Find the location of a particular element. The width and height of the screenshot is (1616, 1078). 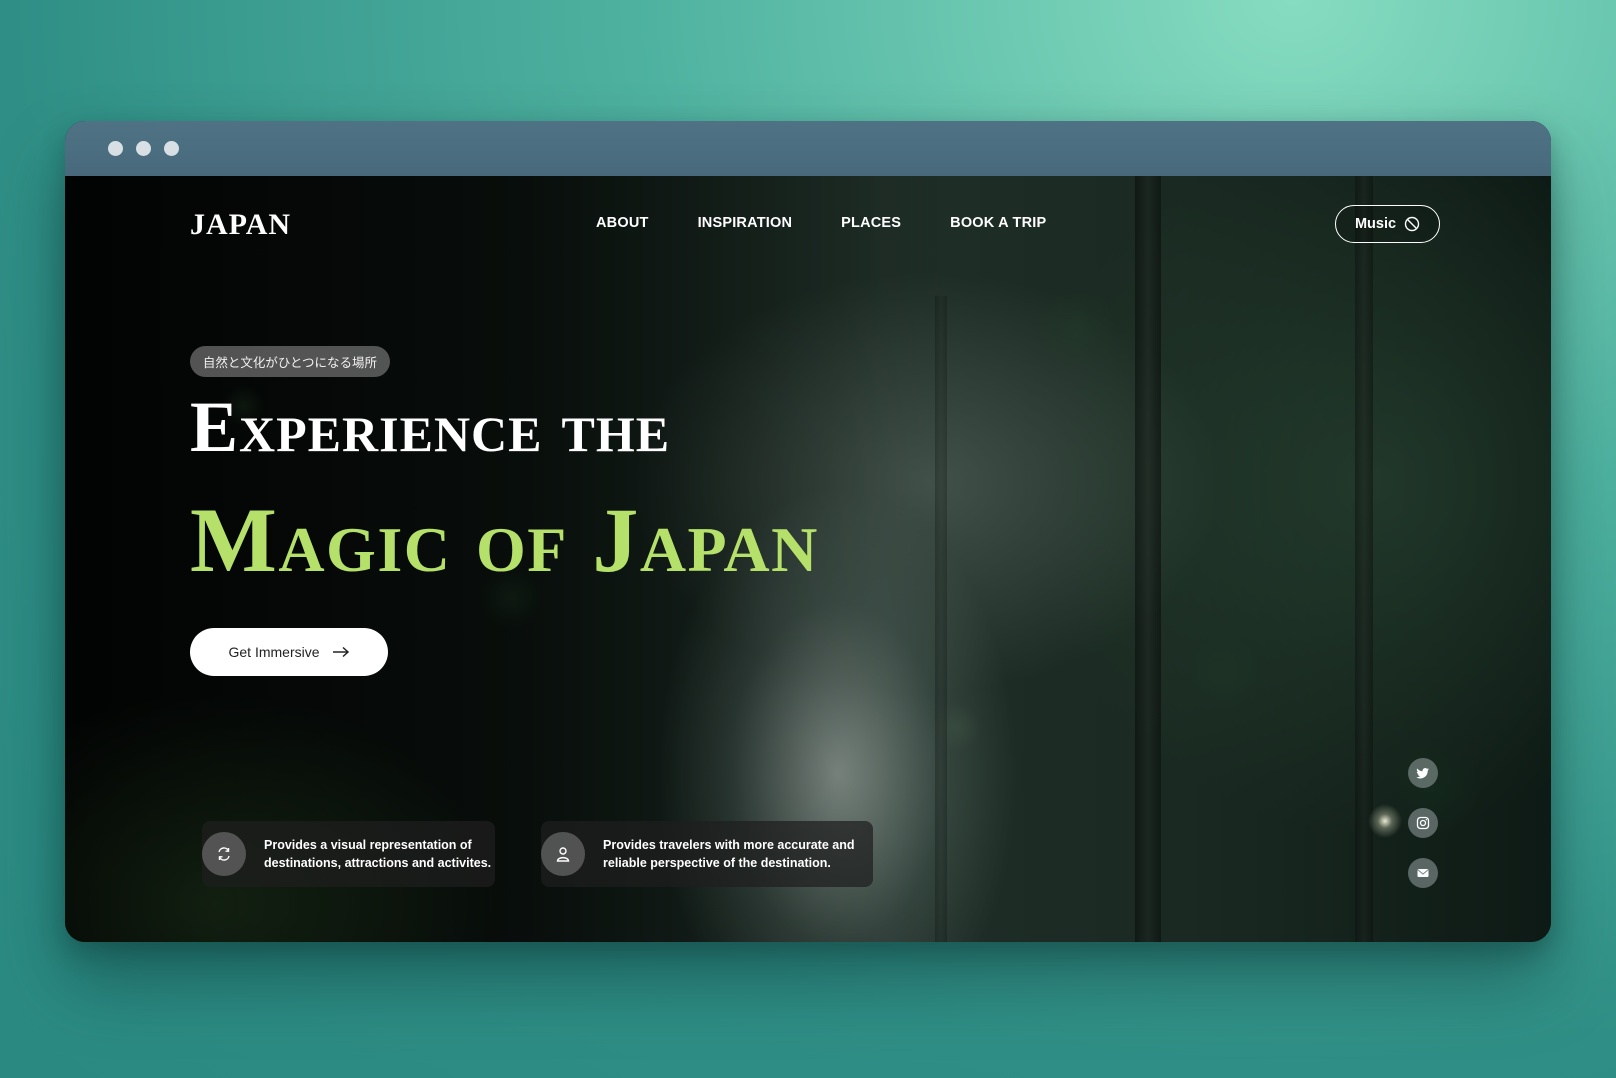

mail-icon is located at coordinates (1423, 873).